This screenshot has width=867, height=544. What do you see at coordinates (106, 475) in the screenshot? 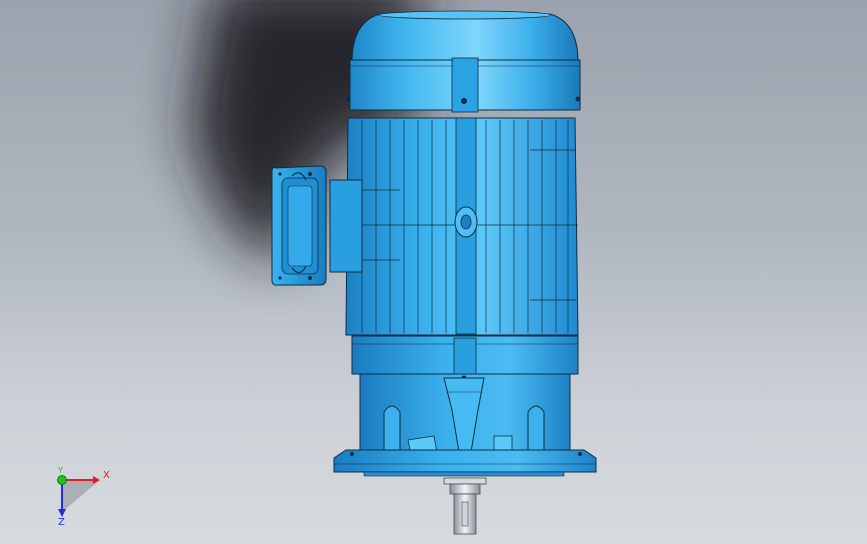
I see `x-axis-label: X` at bounding box center [106, 475].